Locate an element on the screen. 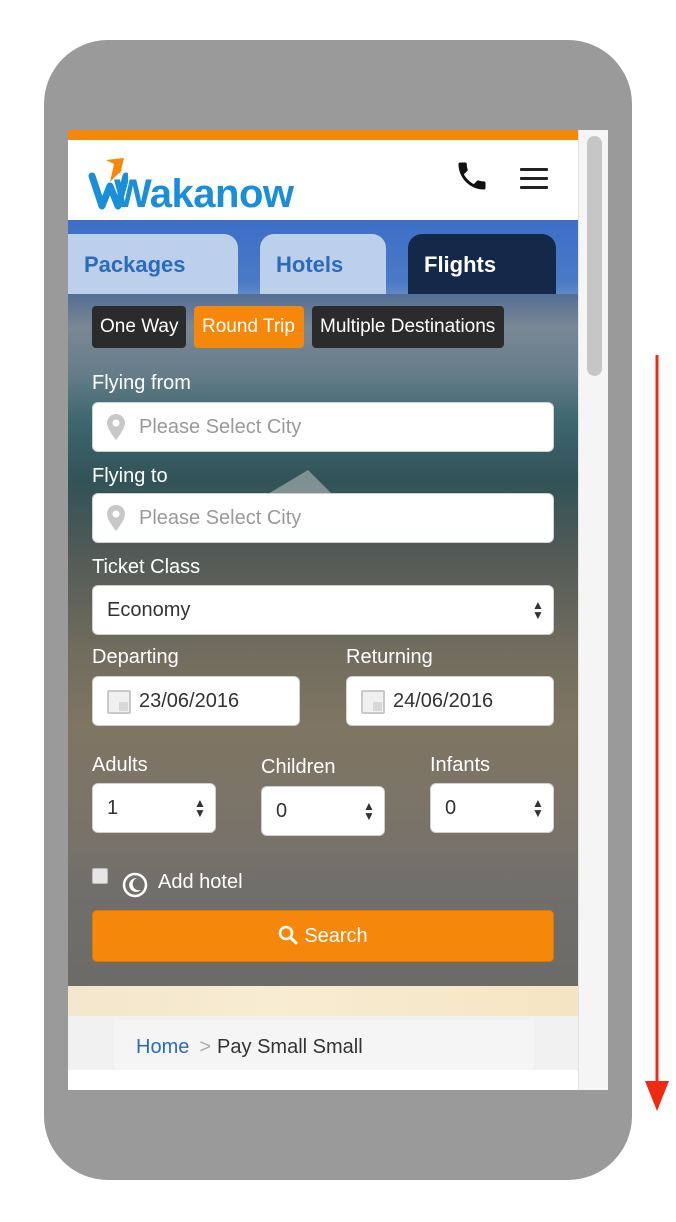 The image size is (676, 1222). infants-value: 0 is located at coordinates (451, 808).